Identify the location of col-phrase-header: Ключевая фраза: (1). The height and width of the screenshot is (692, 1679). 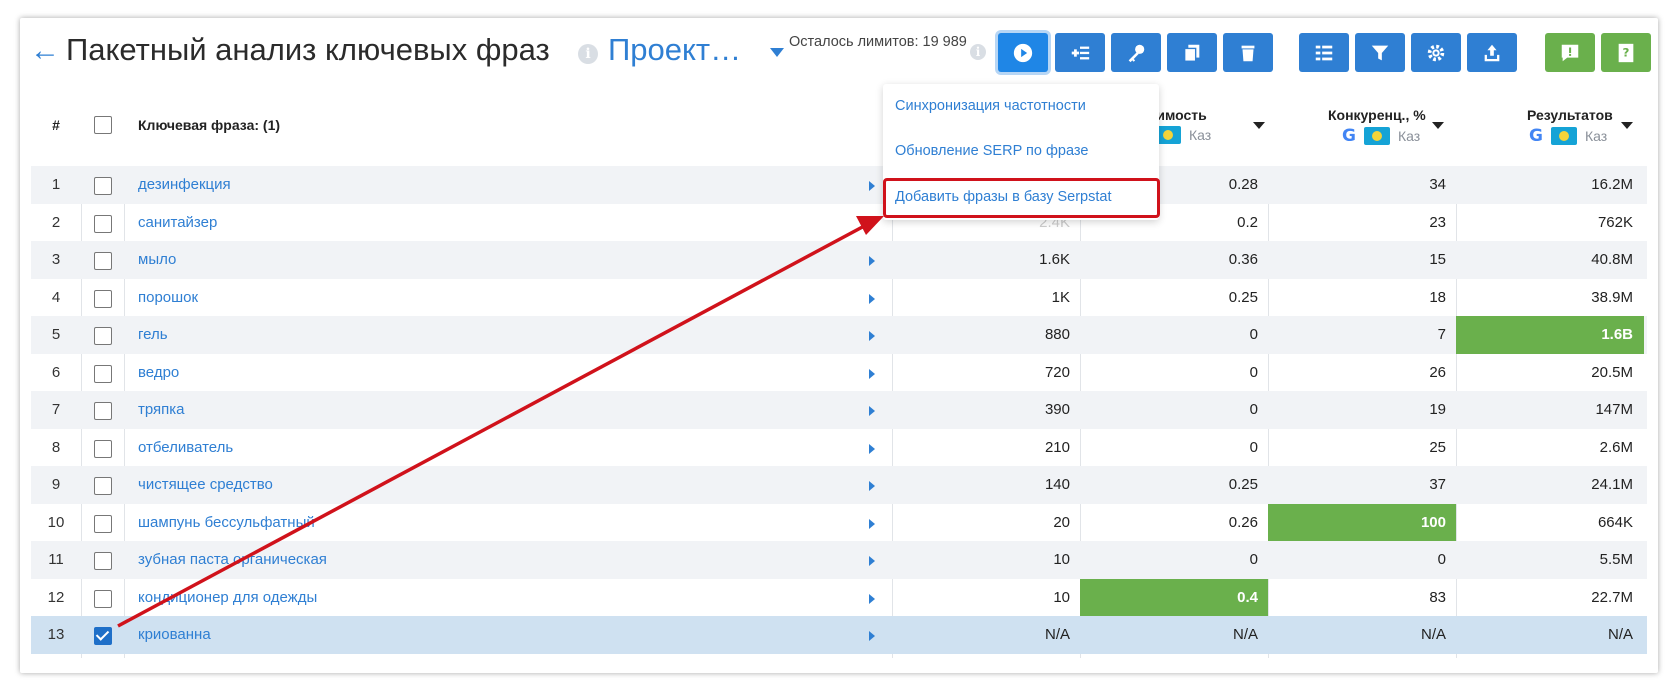
(209, 125).